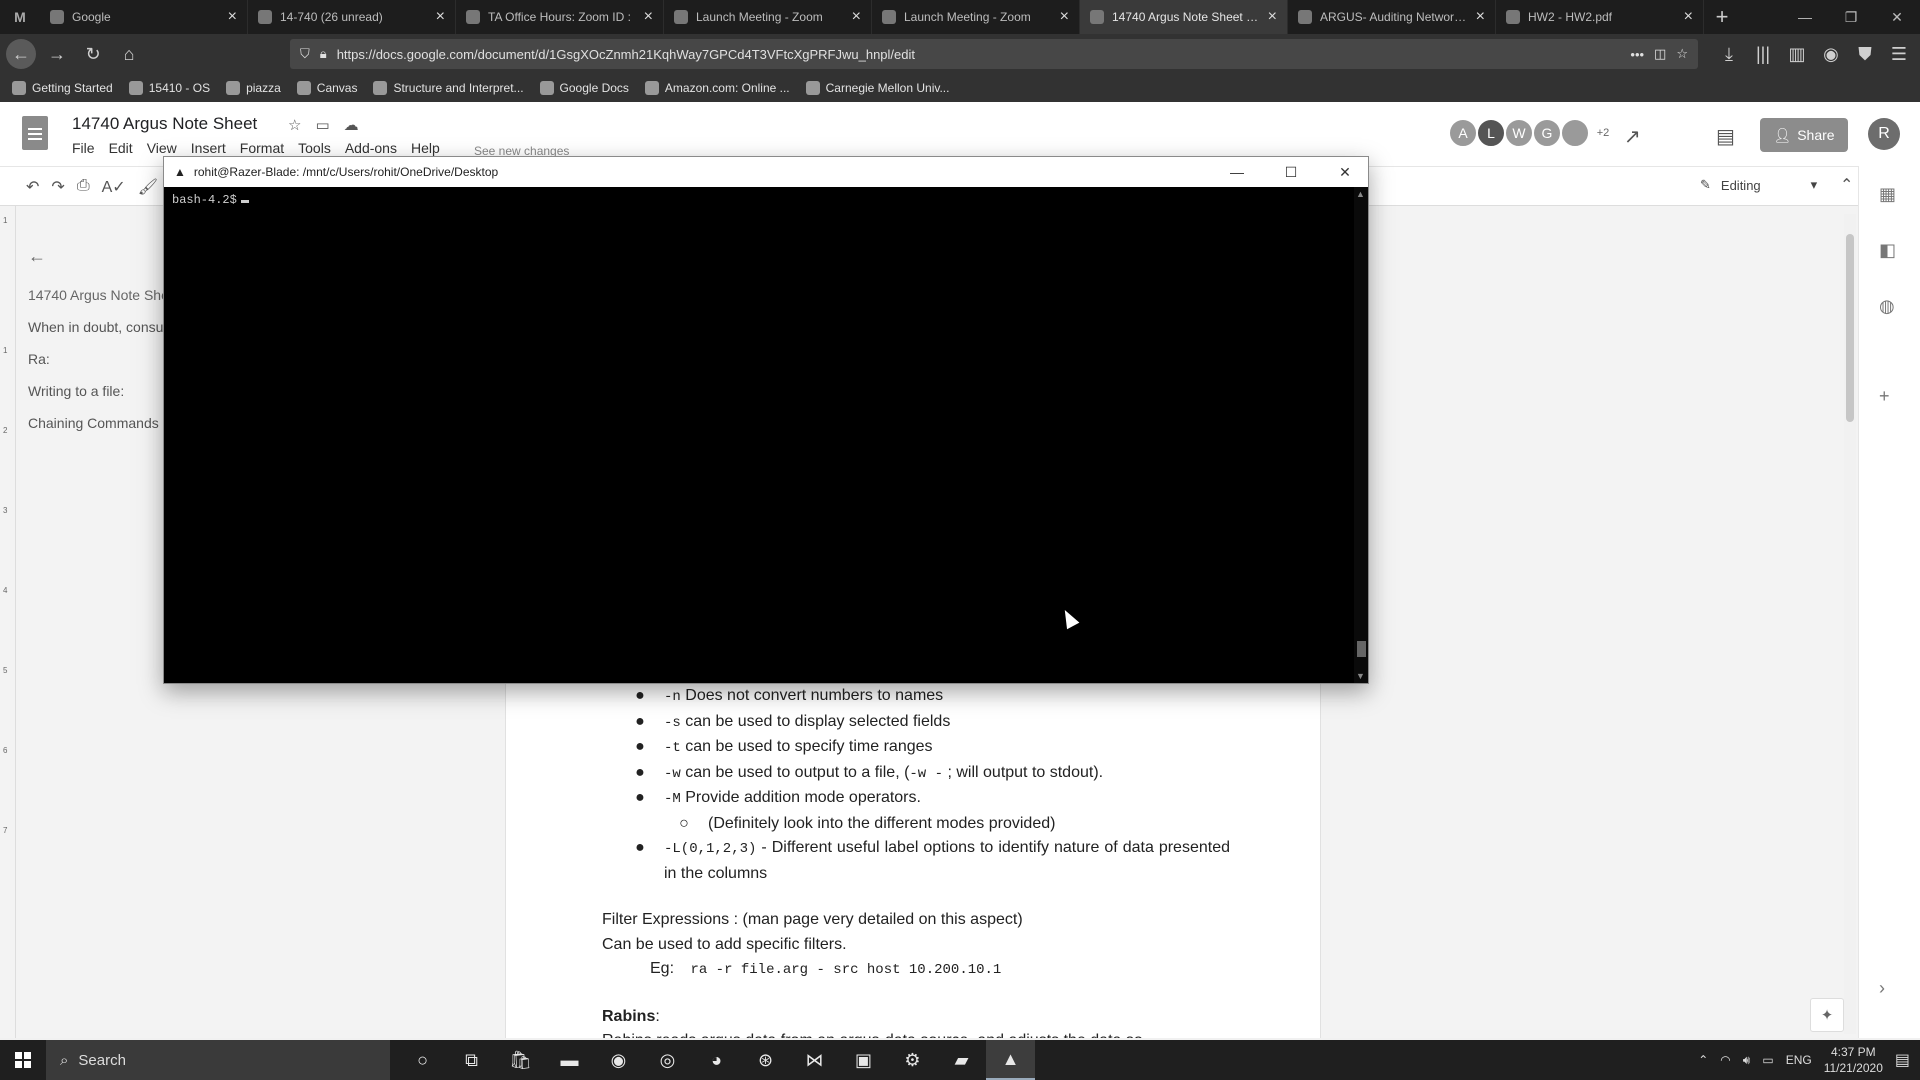 The image size is (1920, 1080). Describe the element at coordinates (471, 1060) in the screenshot. I see `task-view-icon: ⧉` at that location.